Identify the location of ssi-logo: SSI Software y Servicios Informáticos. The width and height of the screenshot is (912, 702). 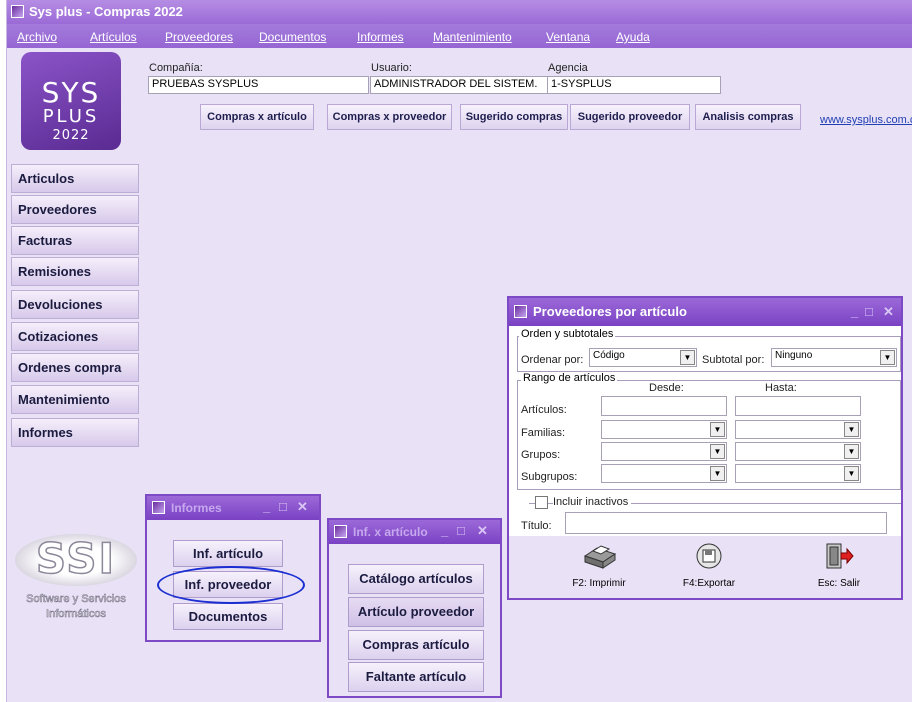
(76, 577).